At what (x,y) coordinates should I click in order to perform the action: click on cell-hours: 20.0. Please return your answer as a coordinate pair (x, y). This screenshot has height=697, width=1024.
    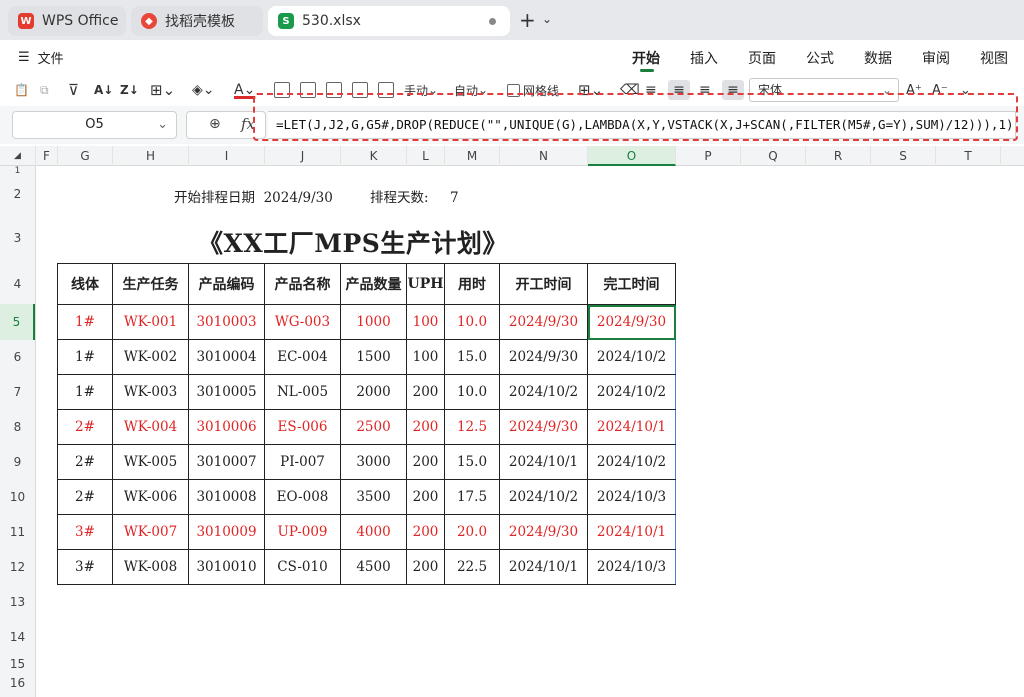
    Looking at the image, I should click on (472, 532).